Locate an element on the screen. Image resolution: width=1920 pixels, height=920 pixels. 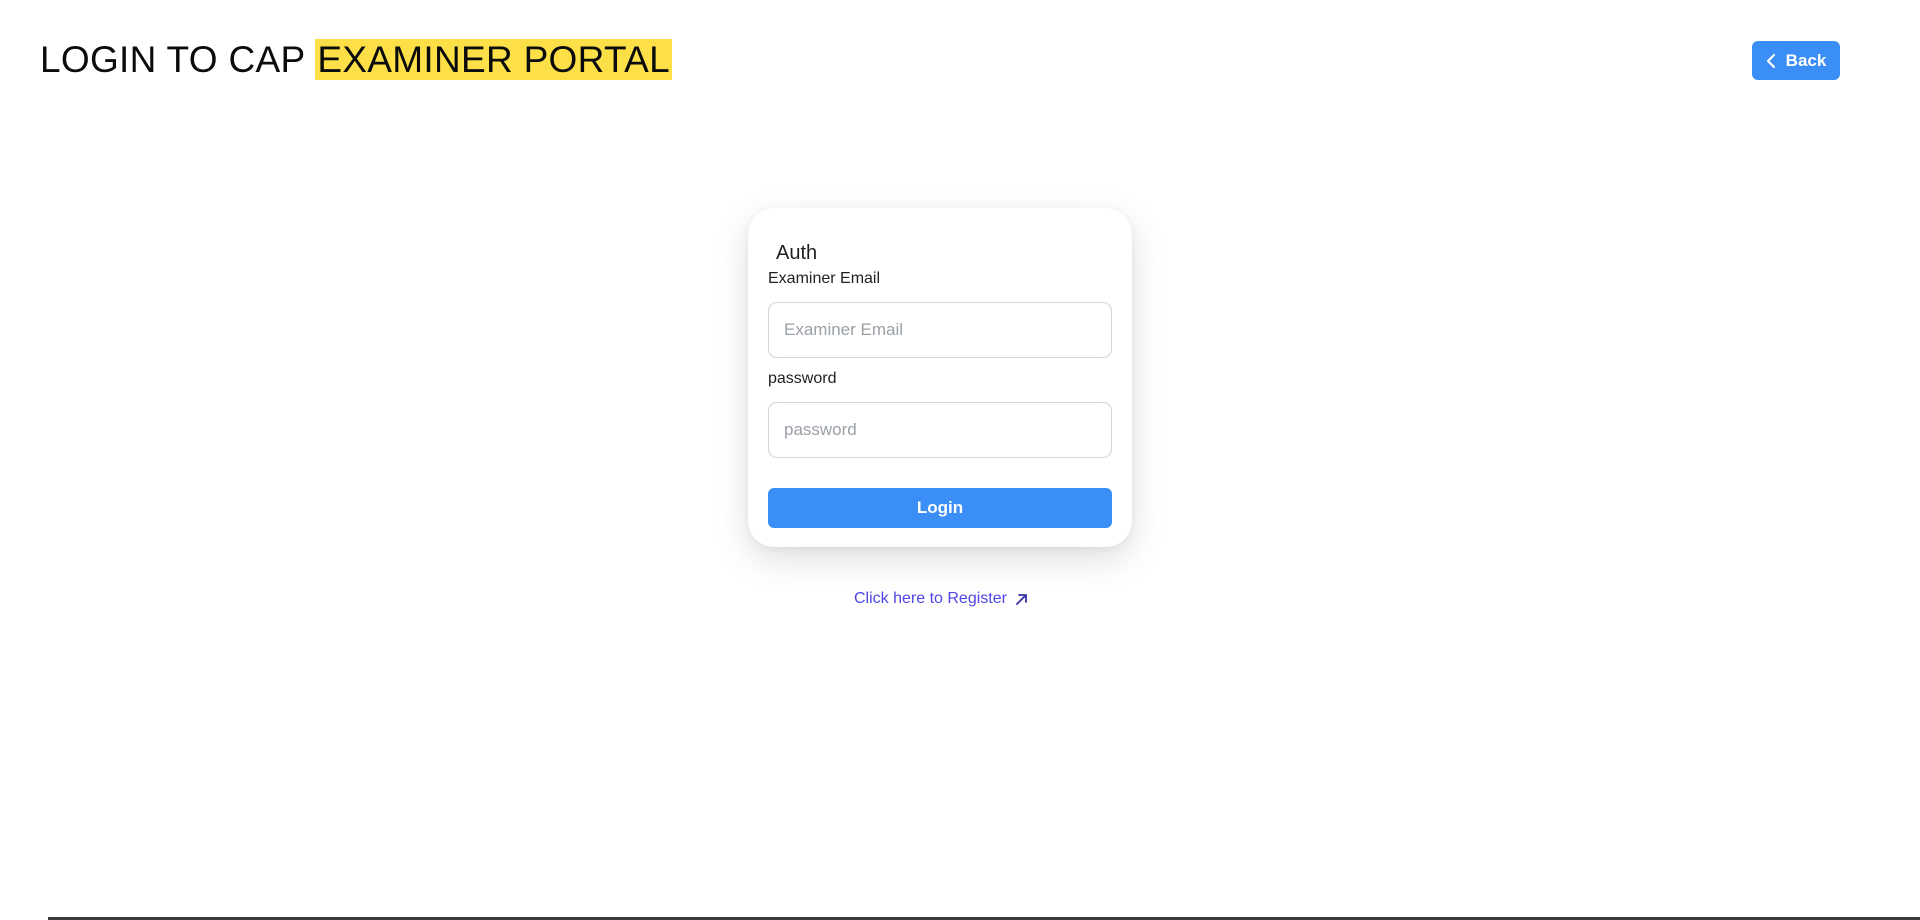
register-link-label: Click here to Register is located at coordinates (930, 598).